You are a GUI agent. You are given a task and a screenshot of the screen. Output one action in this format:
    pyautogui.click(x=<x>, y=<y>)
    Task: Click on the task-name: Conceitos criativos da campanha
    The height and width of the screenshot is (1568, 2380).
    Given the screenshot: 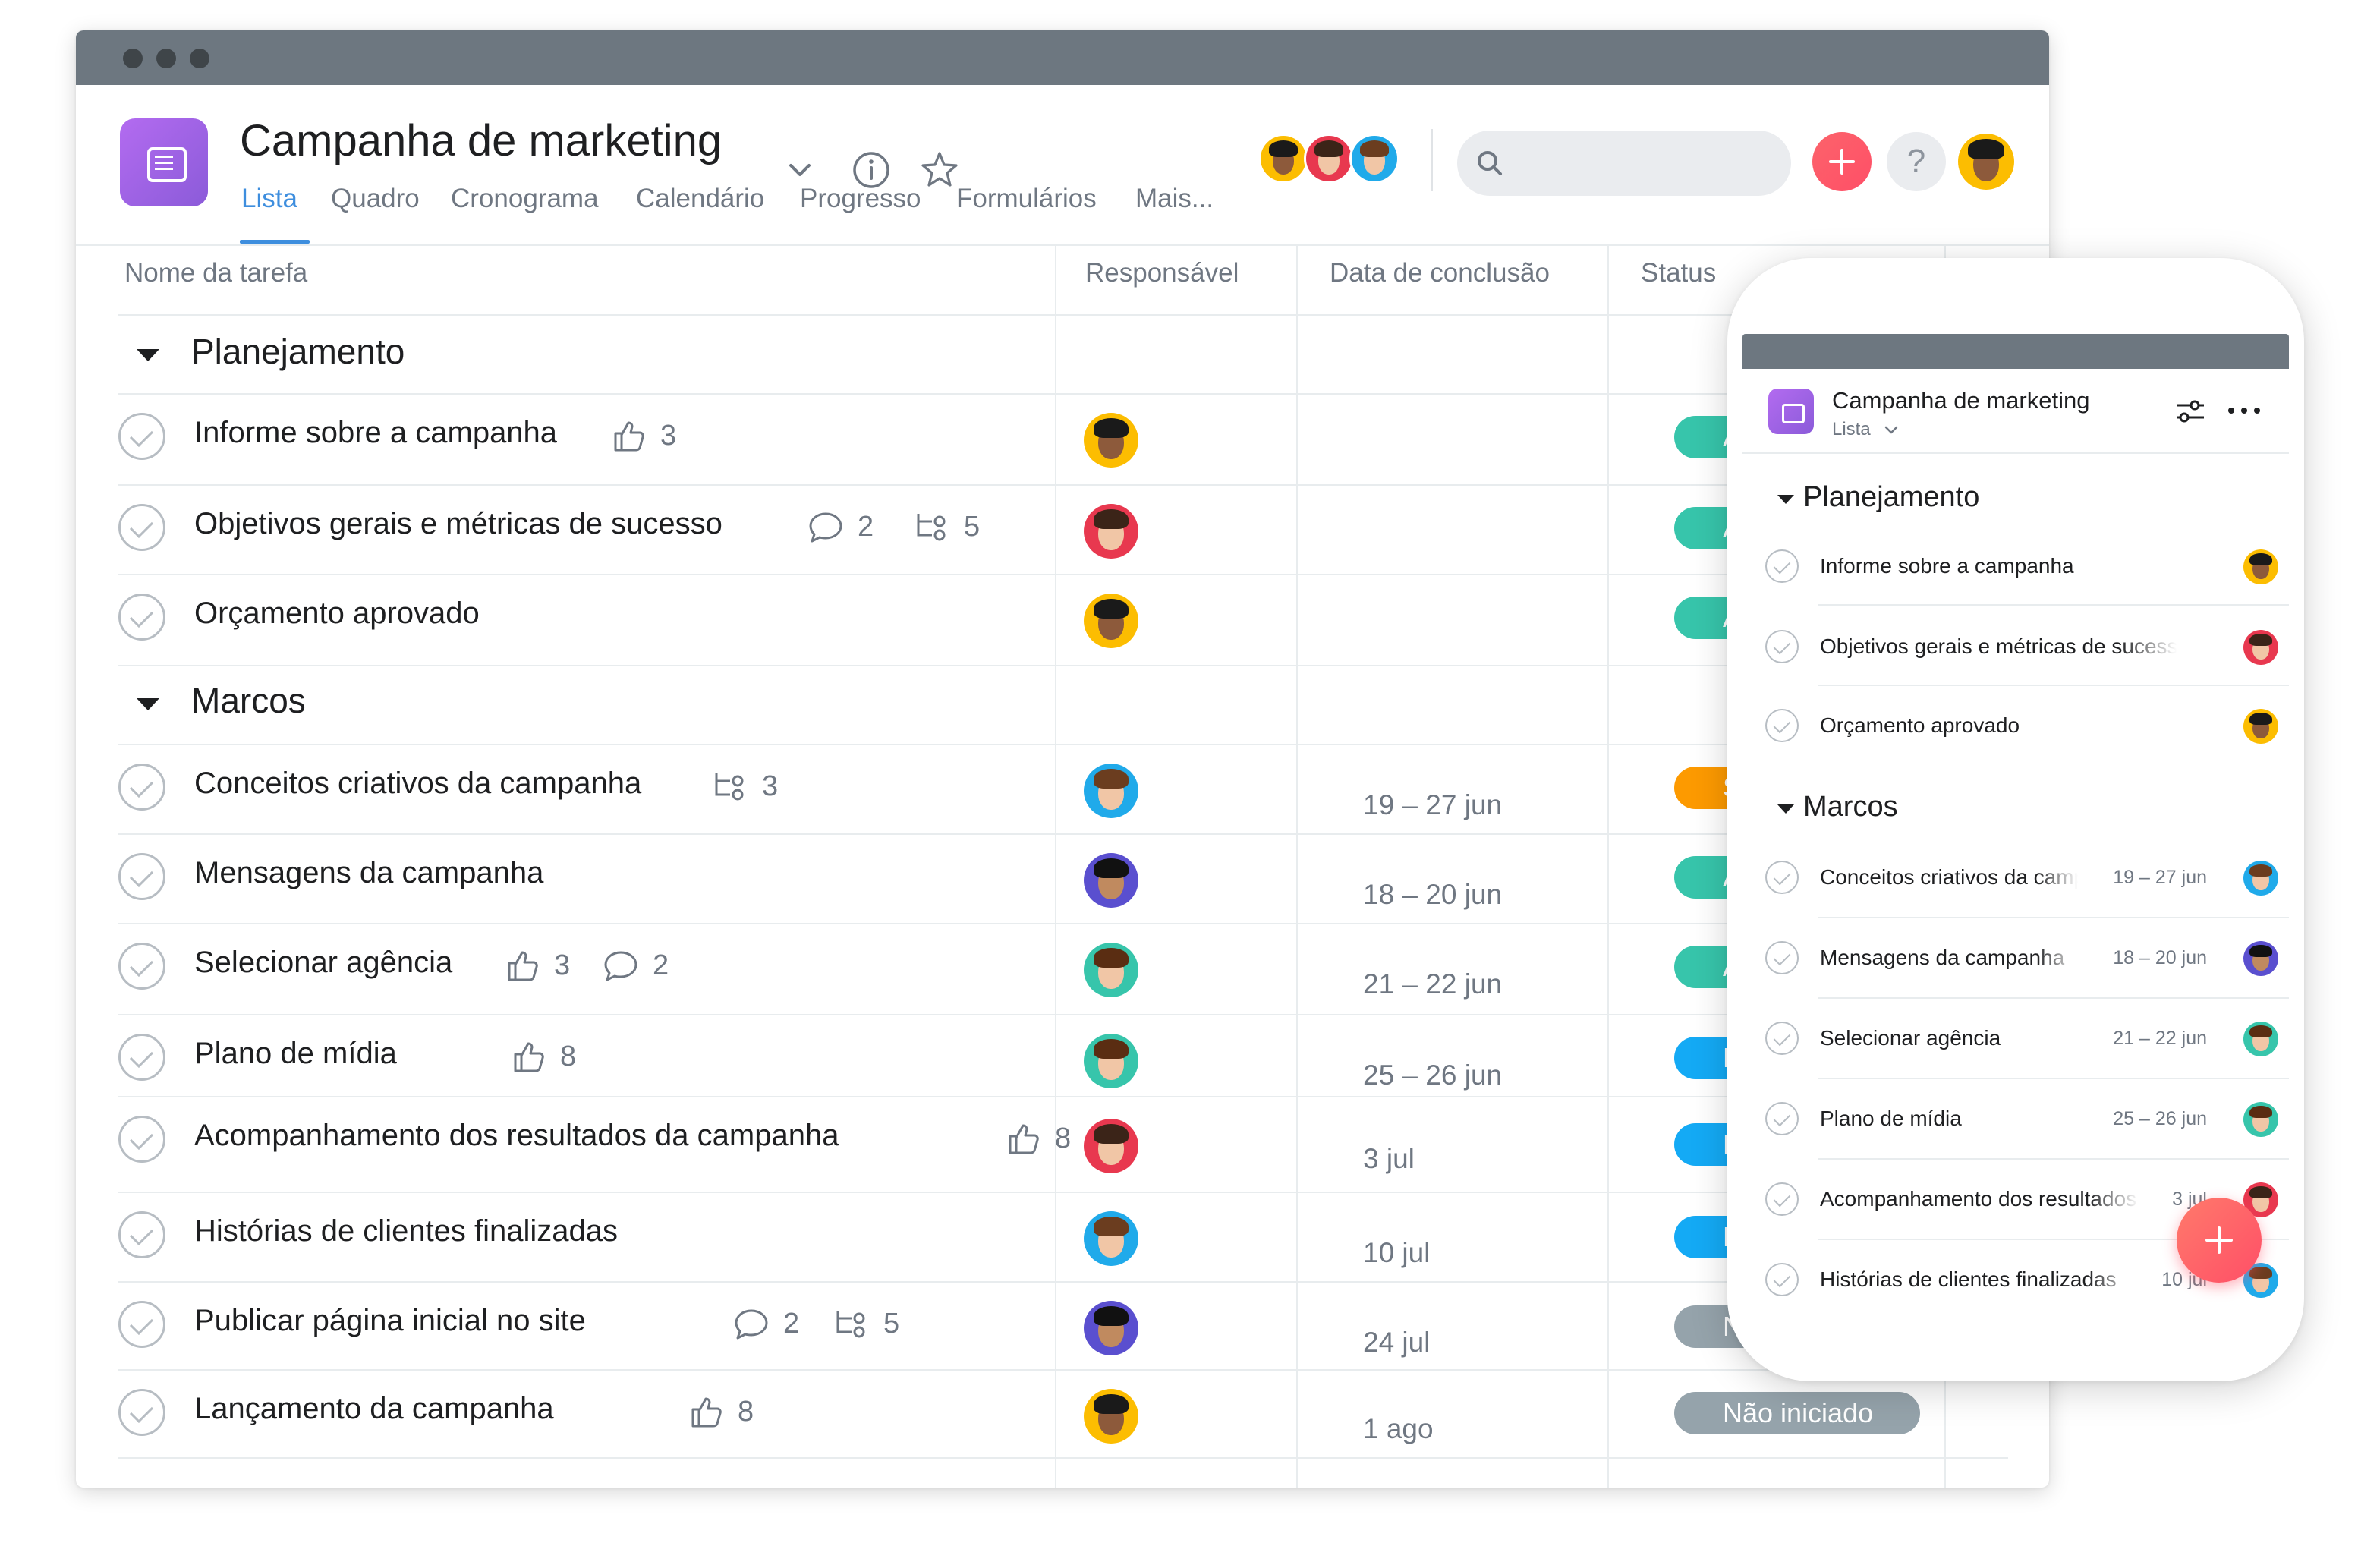 What is the action you would take?
    pyautogui.click(x=417, y=784)
    